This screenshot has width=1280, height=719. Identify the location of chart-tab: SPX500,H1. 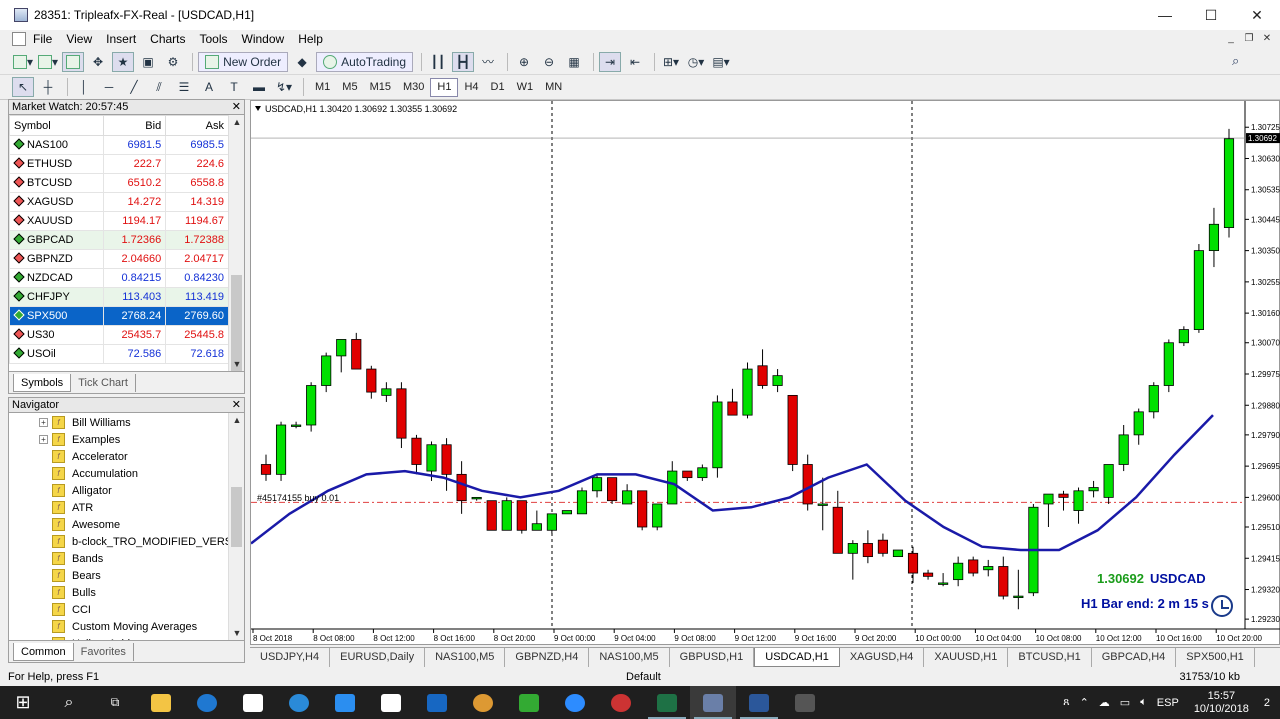
(1215, 657).